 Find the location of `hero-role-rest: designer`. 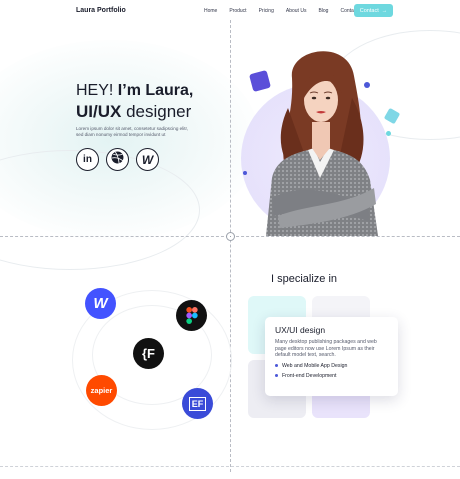

hero-role-rest: designer is located at coordinates (159, 111).